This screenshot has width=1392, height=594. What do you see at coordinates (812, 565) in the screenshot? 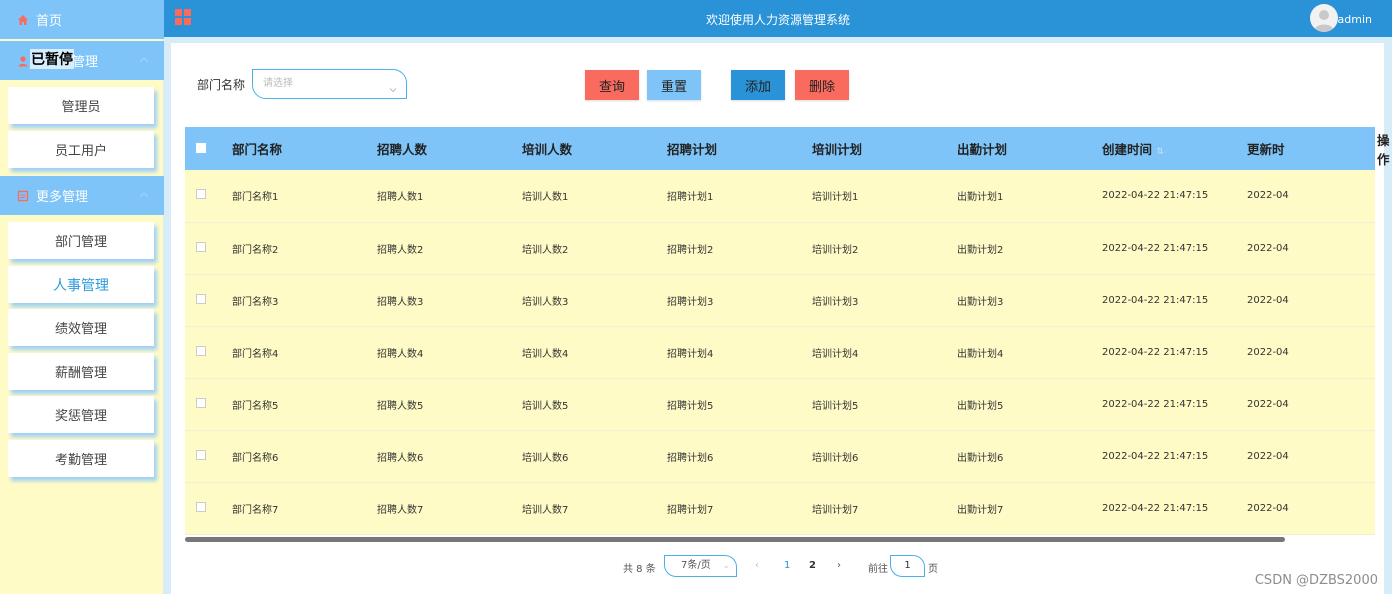
I see `page-number-2: 2` at bounding box center [812, 565].